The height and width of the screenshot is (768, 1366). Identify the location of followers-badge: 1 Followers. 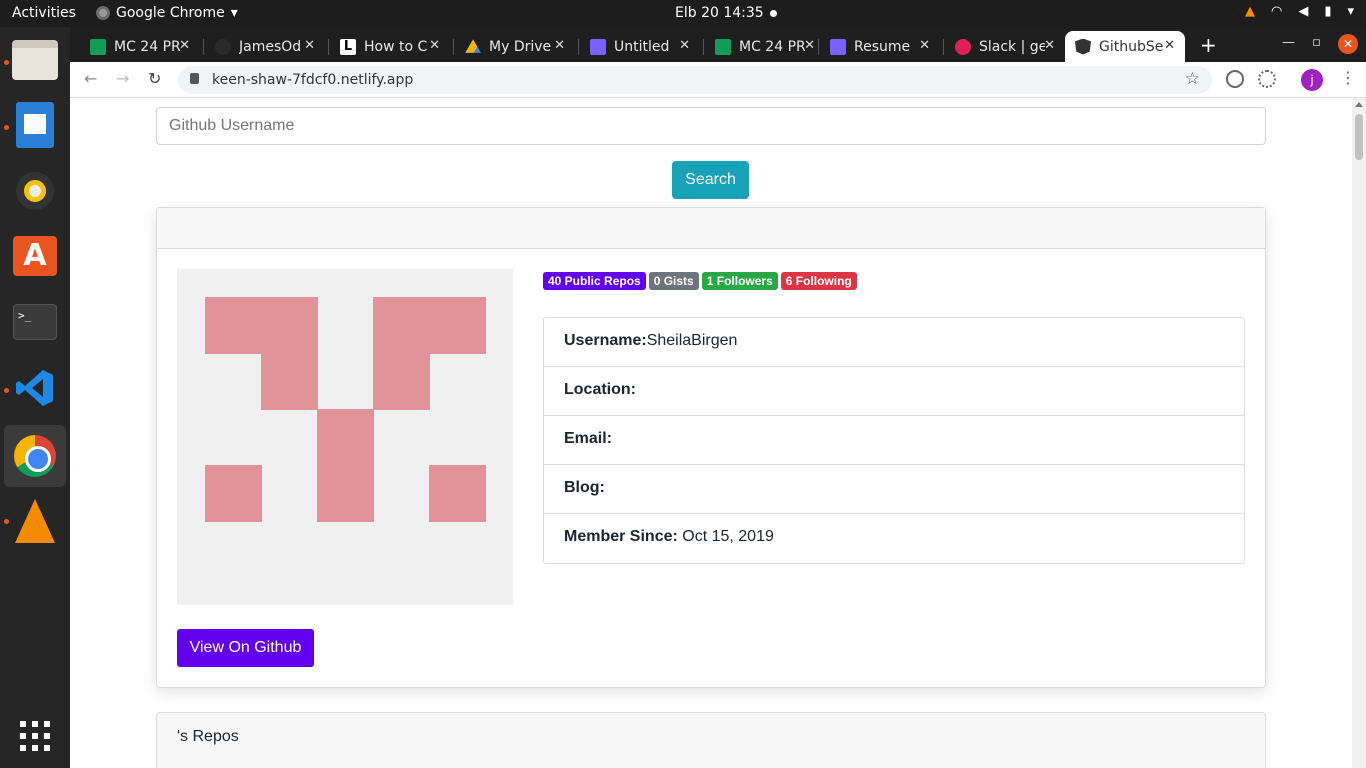
(739, 281).